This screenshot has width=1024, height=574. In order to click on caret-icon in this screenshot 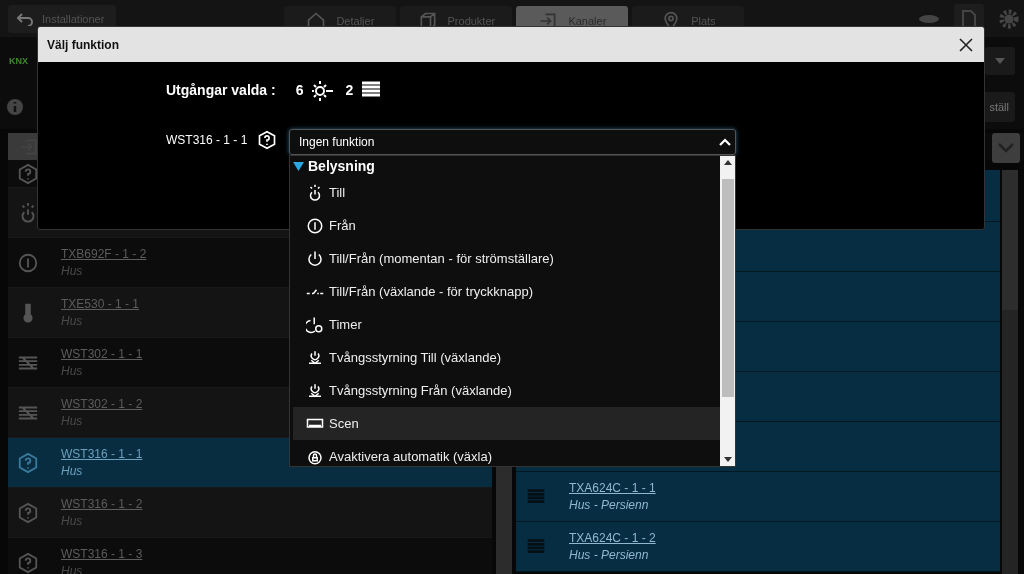, I will do `click(1000, 61)`.